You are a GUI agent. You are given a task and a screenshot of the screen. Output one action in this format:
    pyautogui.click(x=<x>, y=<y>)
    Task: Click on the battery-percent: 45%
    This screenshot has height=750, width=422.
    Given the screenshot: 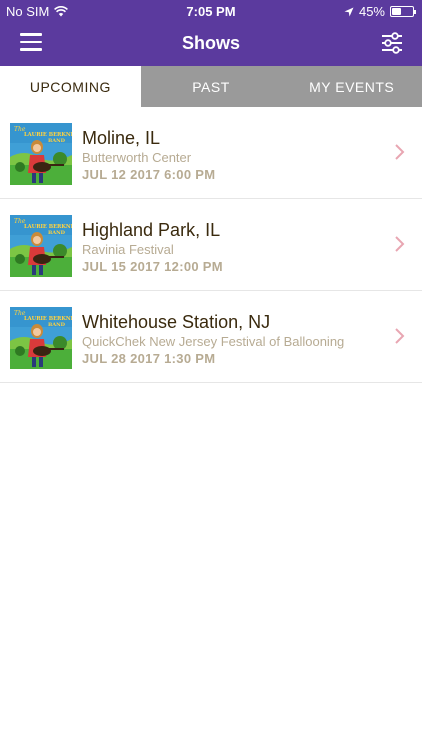 What is the action you would take?
    pyautogui.click(x=371, y=11)
    